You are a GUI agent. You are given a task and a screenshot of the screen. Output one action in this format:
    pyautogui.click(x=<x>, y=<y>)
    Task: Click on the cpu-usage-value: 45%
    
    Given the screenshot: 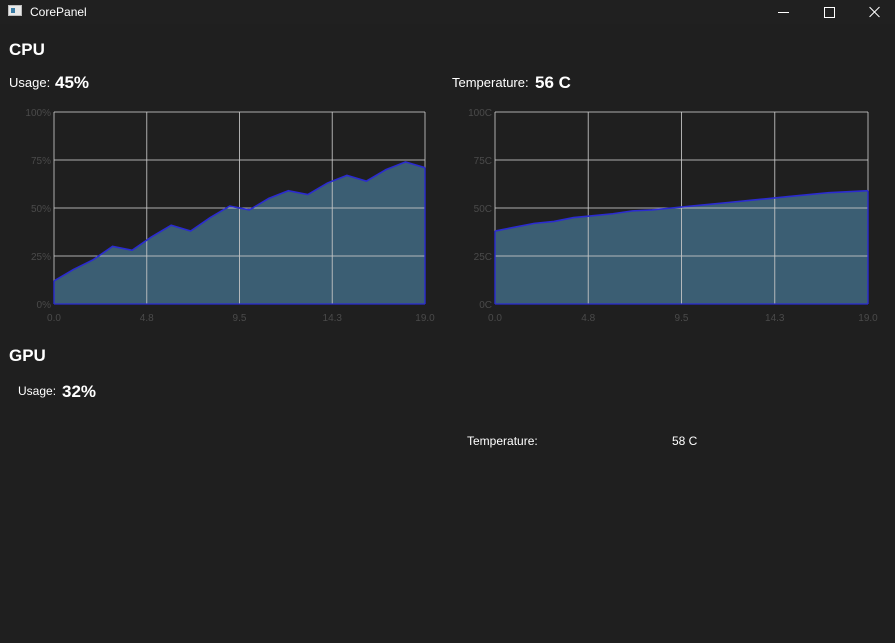 What is the action you would take?
    pyautogui.click(x=72, y=82)
    